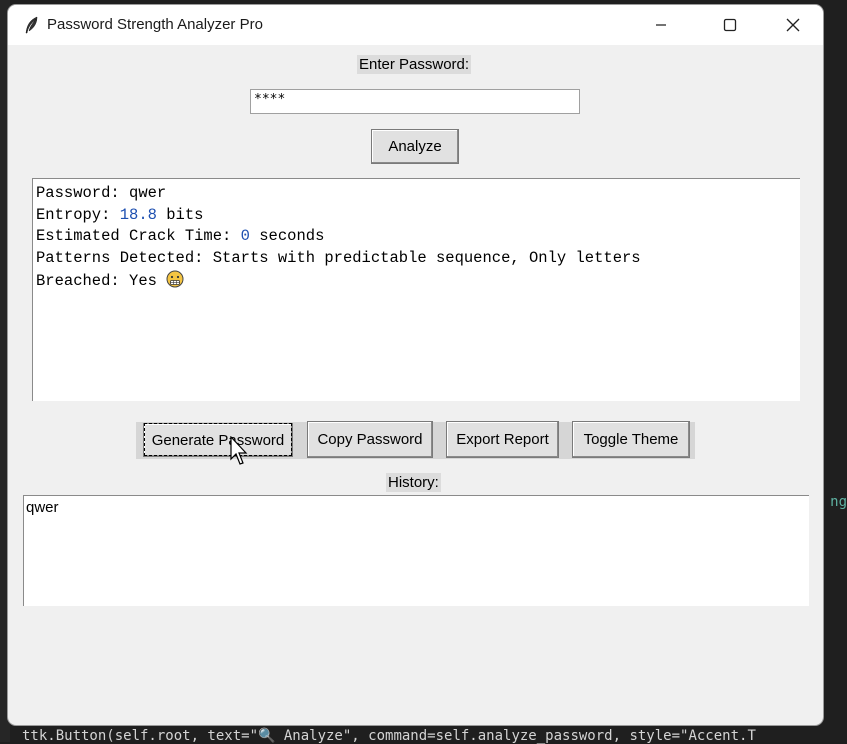 This screenshot has height=744, width=847. I want to click on close-icon, so click(793, 25).